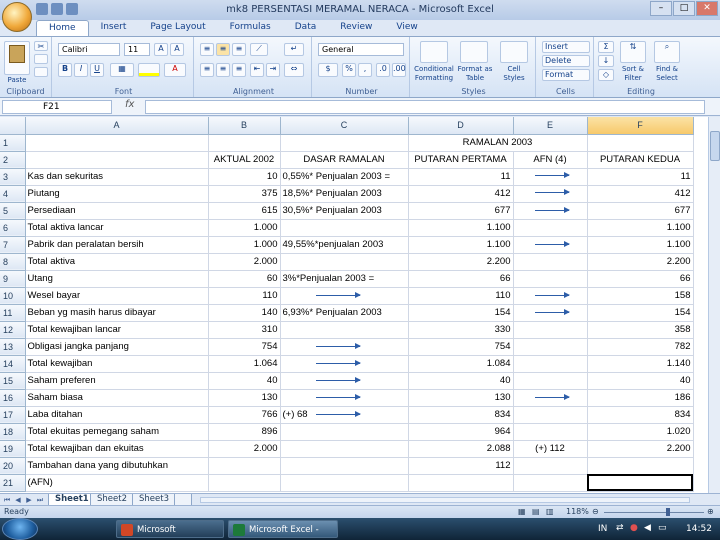 This screenshot has width=720, height=540. What do you see at coordinates (161, 49) in the screenshot?
I see `grow-font-icon: A` at bounding box center [161, 49].